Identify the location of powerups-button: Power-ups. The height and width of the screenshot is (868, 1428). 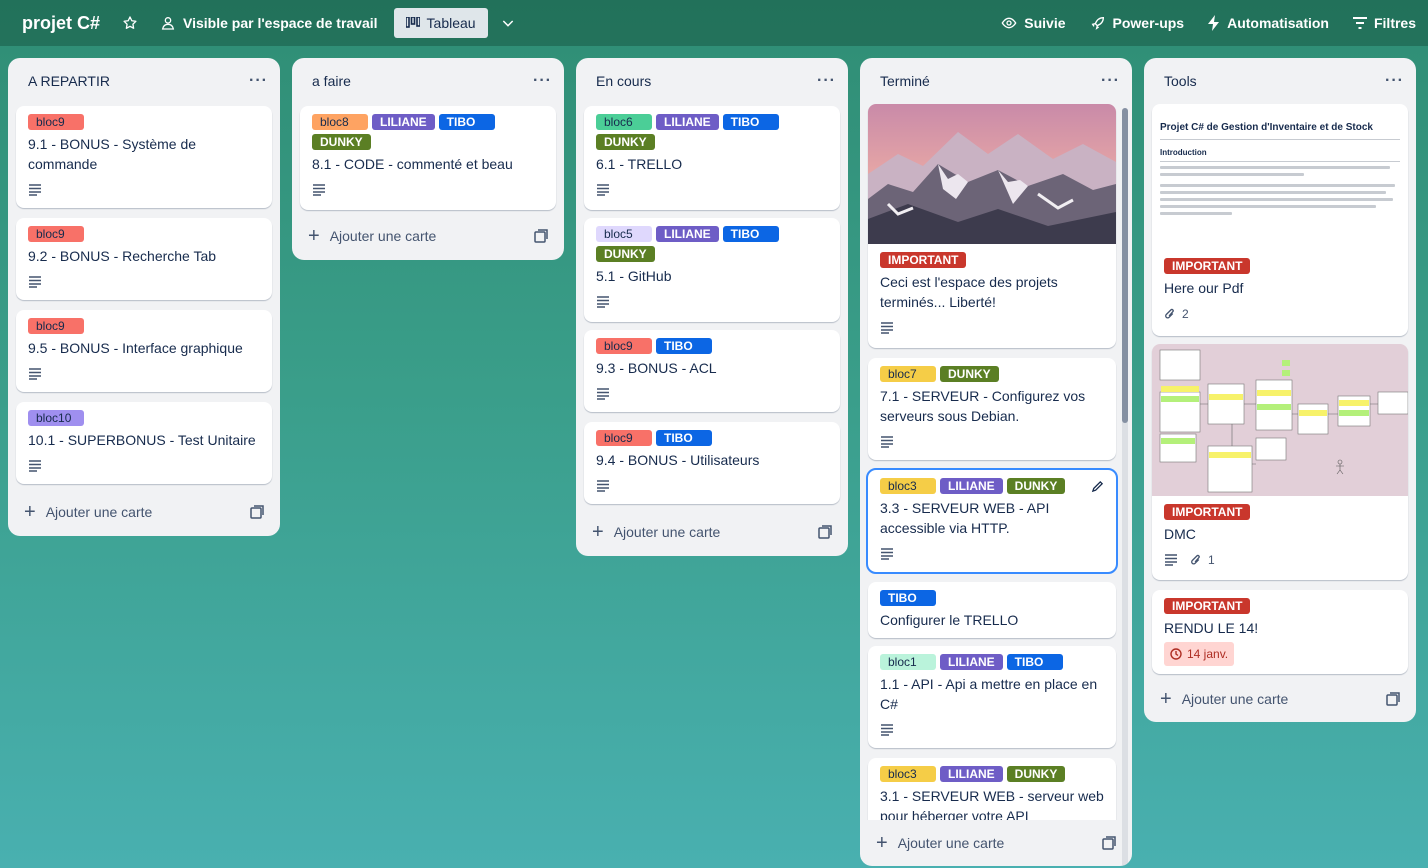
(1137, 23).